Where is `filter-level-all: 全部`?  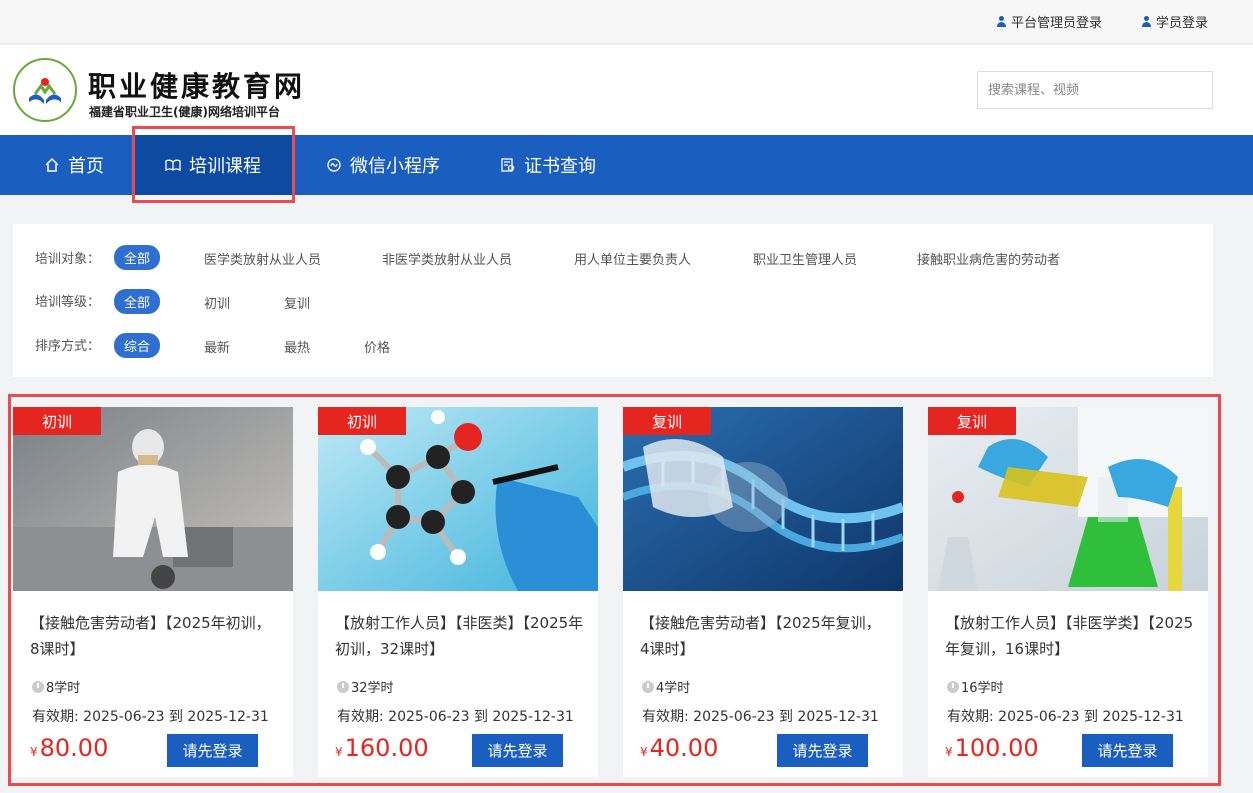
filter-level-all: 全部 is located at coordinates (137, 301).